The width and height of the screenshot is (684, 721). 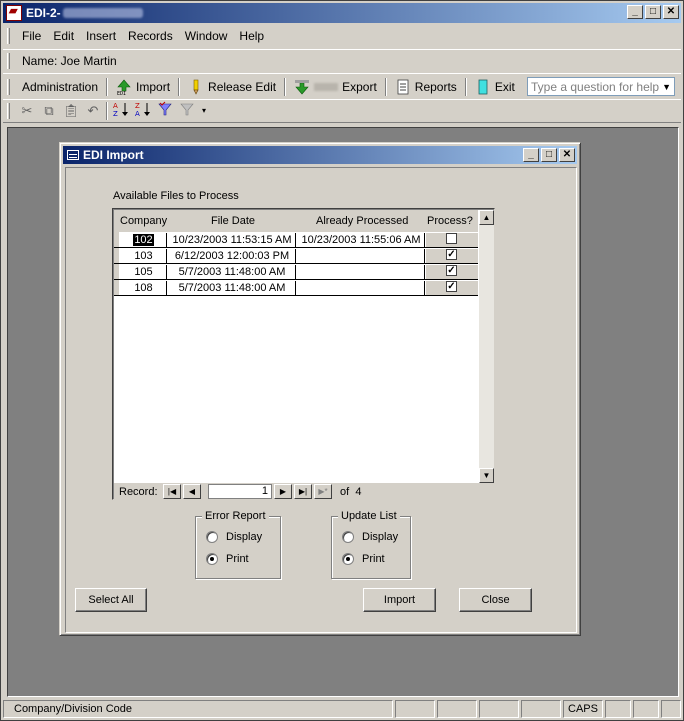 What do you see at coordinates (323, 491) in the screenshot?
I see `new-record-icon: ▶*` at bounding box center [323, 491].